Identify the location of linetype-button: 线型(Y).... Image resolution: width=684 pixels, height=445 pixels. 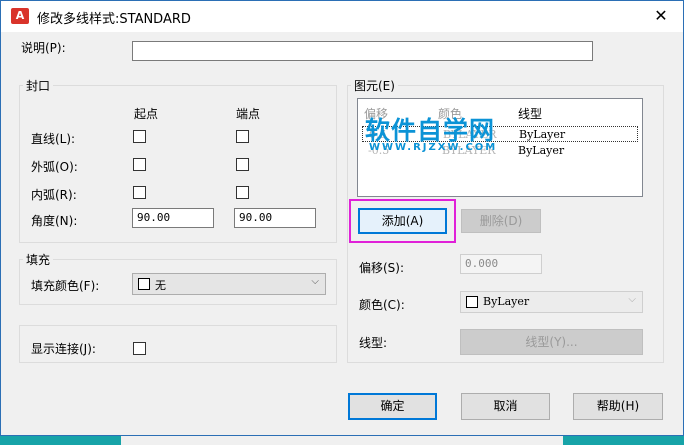
(551, 342).